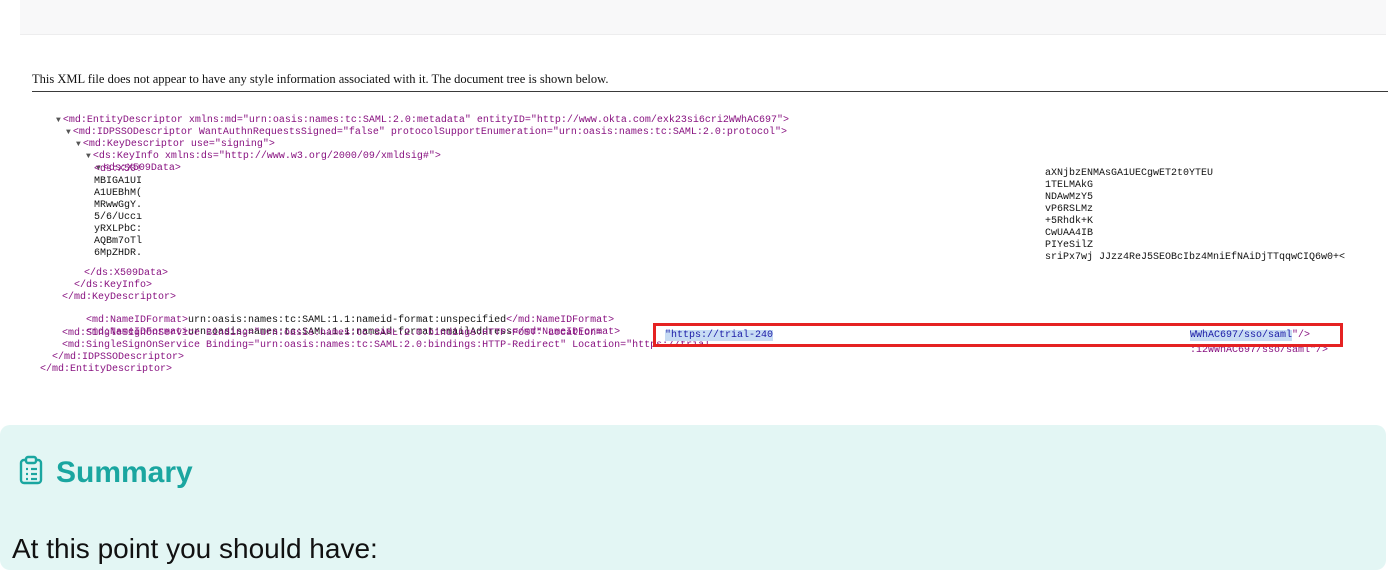 This screenshot has width=1400, height=570. Describe the element at coordinates (1069, 245) in the screenshot. I see `cert-line-right: PIYeSilZ` at that location.